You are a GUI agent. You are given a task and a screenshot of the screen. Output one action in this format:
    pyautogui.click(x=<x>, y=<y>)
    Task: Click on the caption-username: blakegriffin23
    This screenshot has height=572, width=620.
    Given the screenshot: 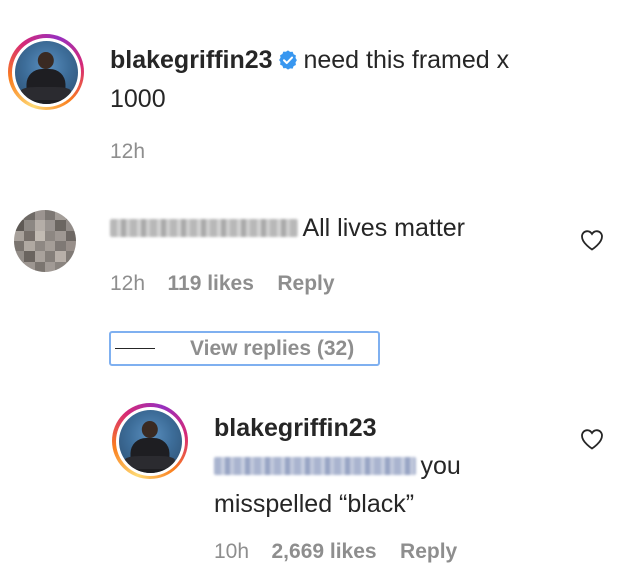 What is the action you would take?
    pyautogui.click(x=191, y=60)
    